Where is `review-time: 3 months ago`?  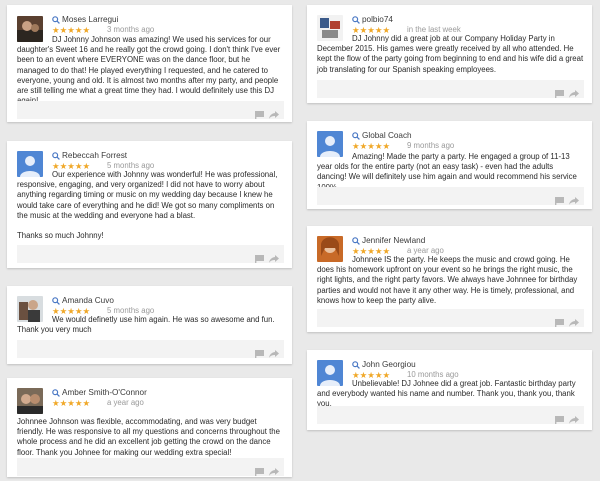 review-time: 3 months ago is located at coordinates (131, 29).